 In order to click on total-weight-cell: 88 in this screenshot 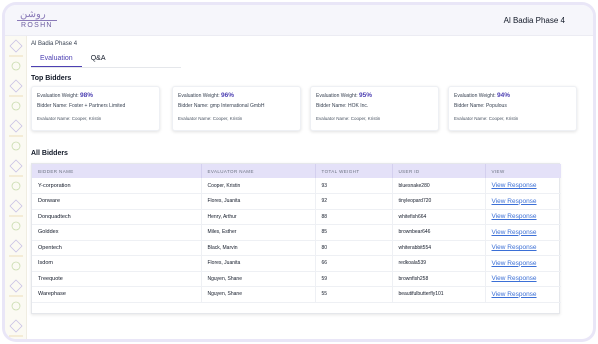, I will do `click(354, 217)`.